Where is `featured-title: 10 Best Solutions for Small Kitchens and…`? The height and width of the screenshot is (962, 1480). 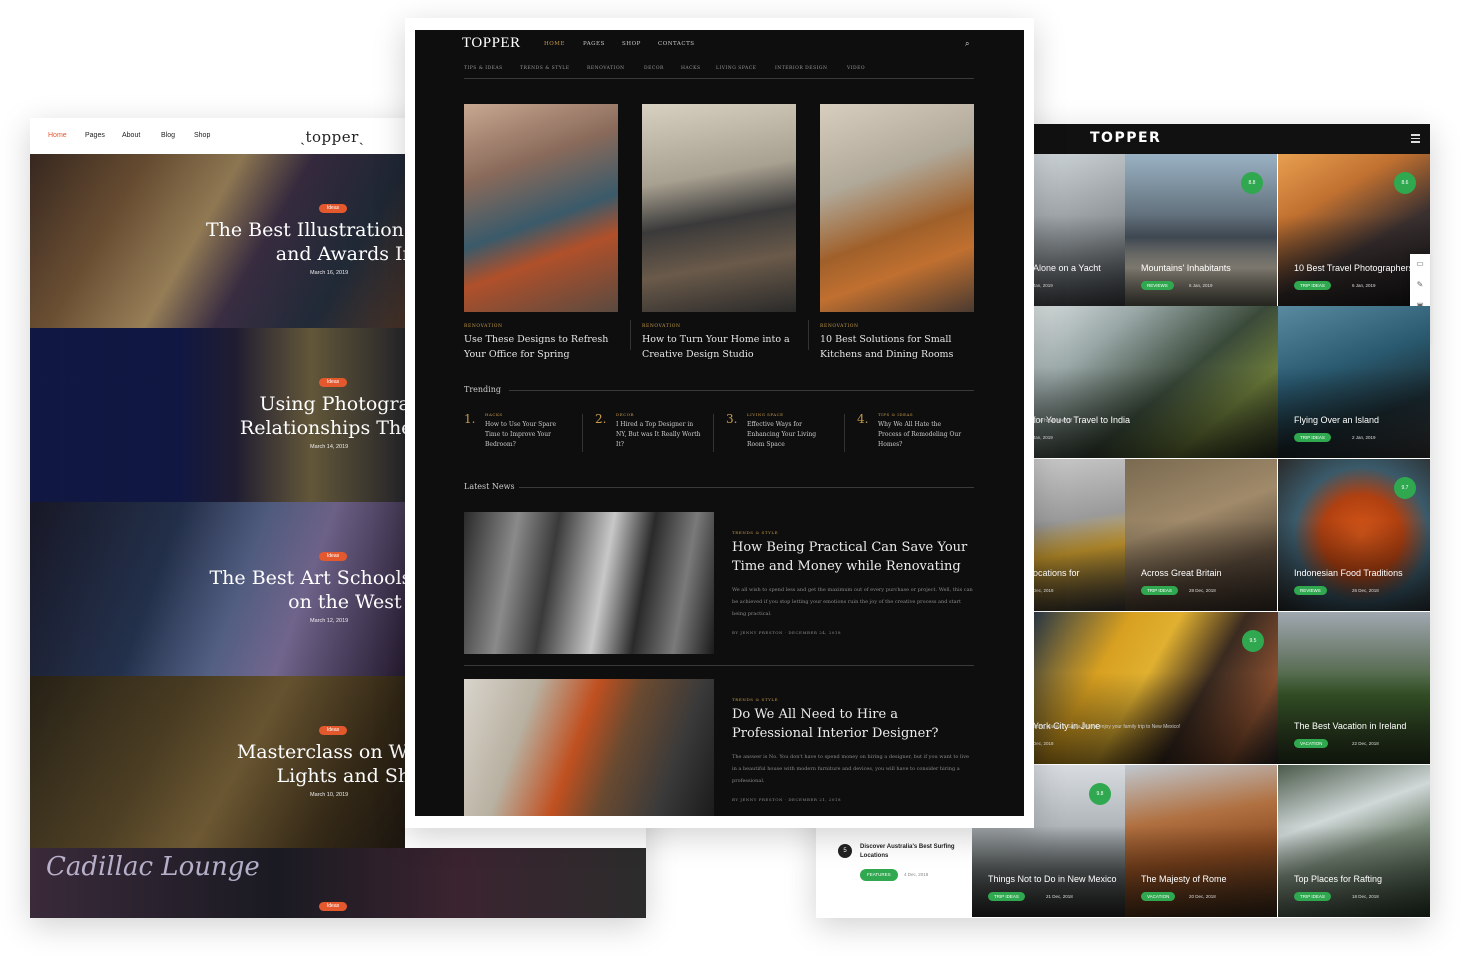 featured-title: 10 Best Solutions for Small Kitchens and… is located at coordinates (897, 347).